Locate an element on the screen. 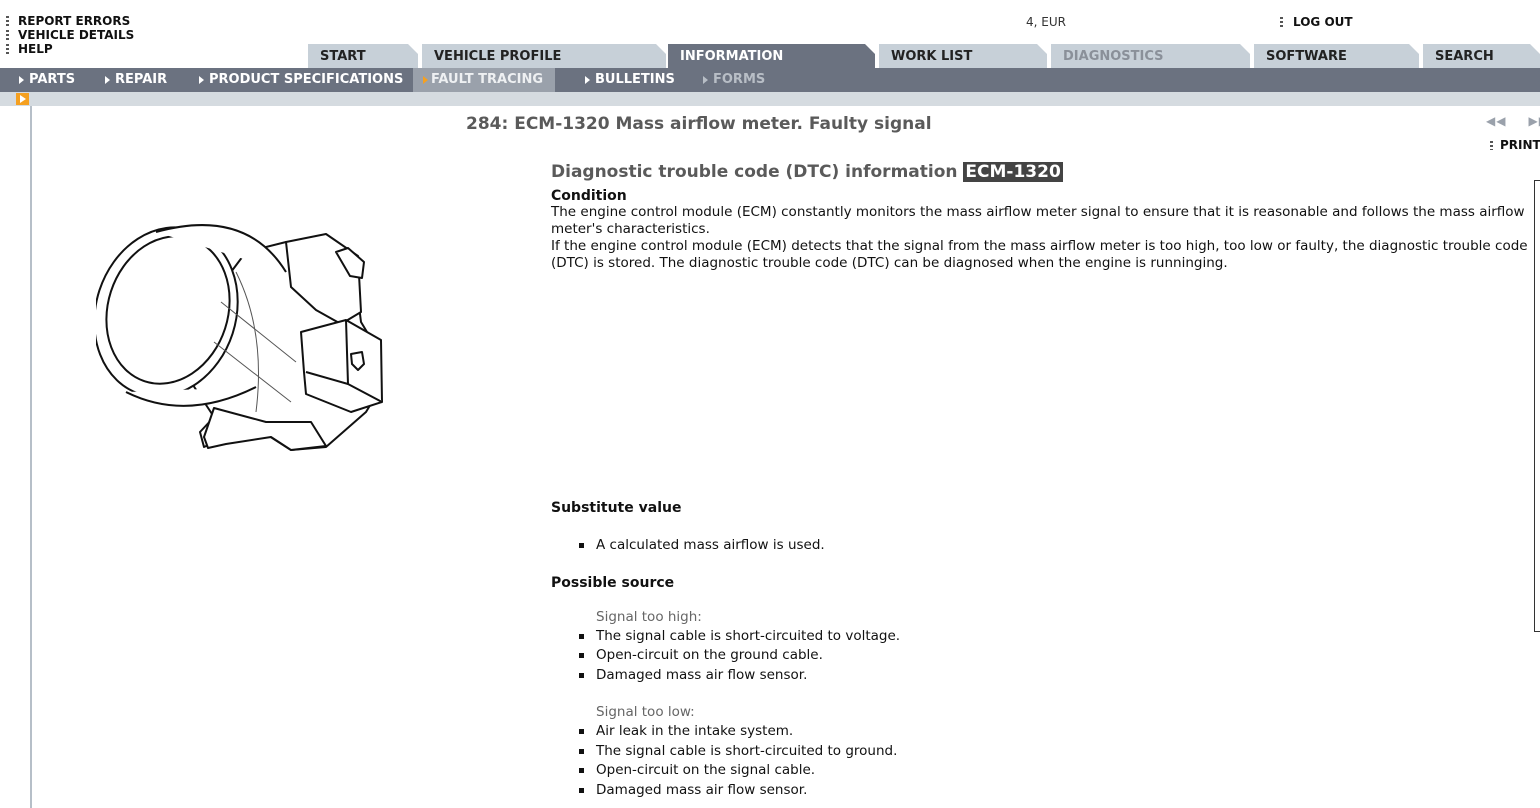 This screenshot has width=1540, height=808. next-page-icon: ▶▶ is located at coordinates (1534, 121).